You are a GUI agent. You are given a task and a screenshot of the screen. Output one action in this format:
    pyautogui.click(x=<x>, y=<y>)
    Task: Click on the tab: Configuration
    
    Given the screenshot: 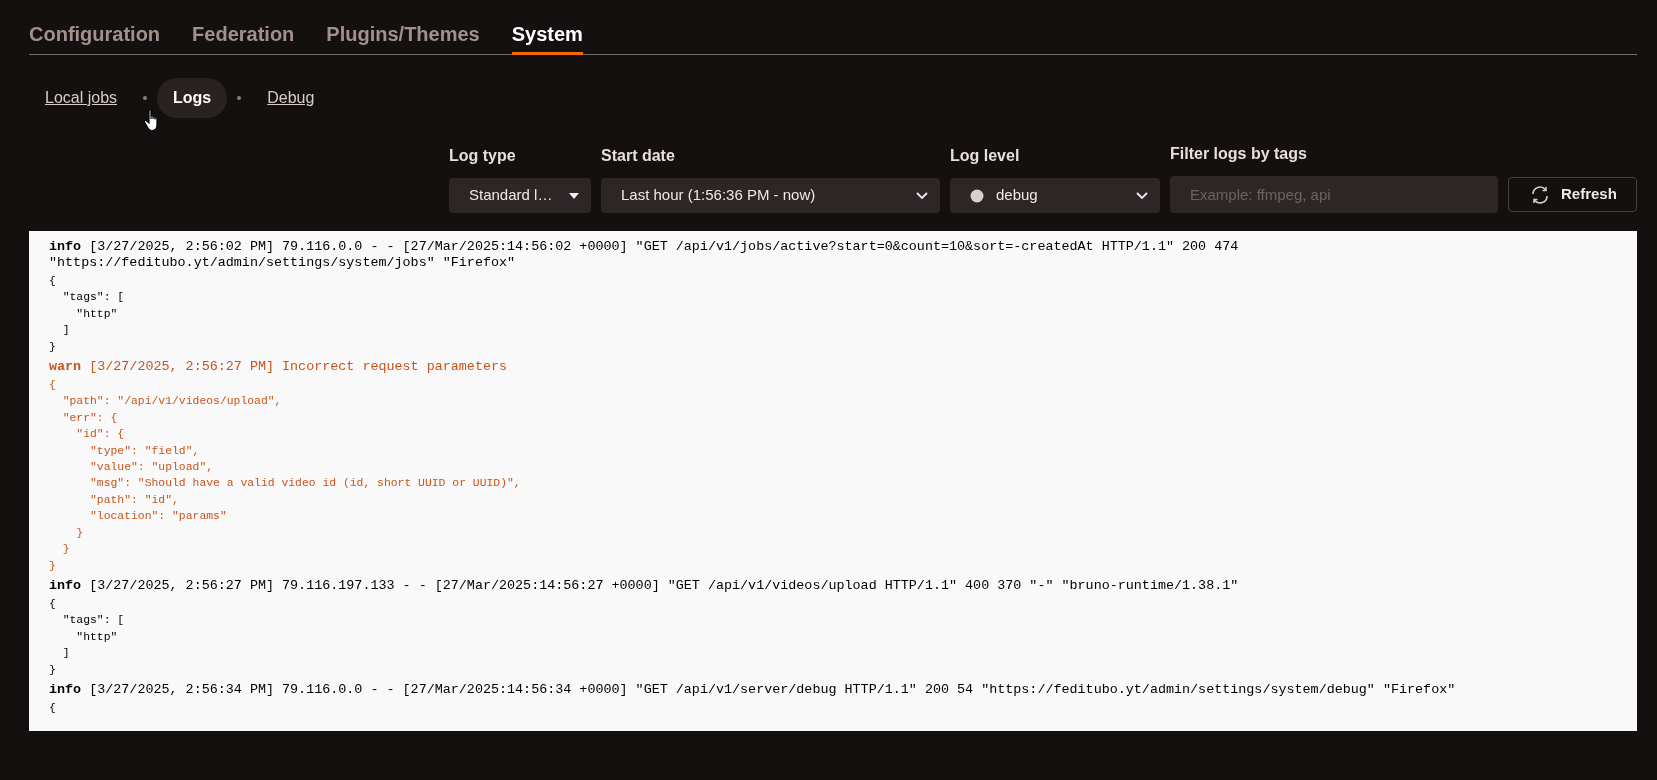 What is the action you would take?
    pyautogui.click(x=95, y=36)
    